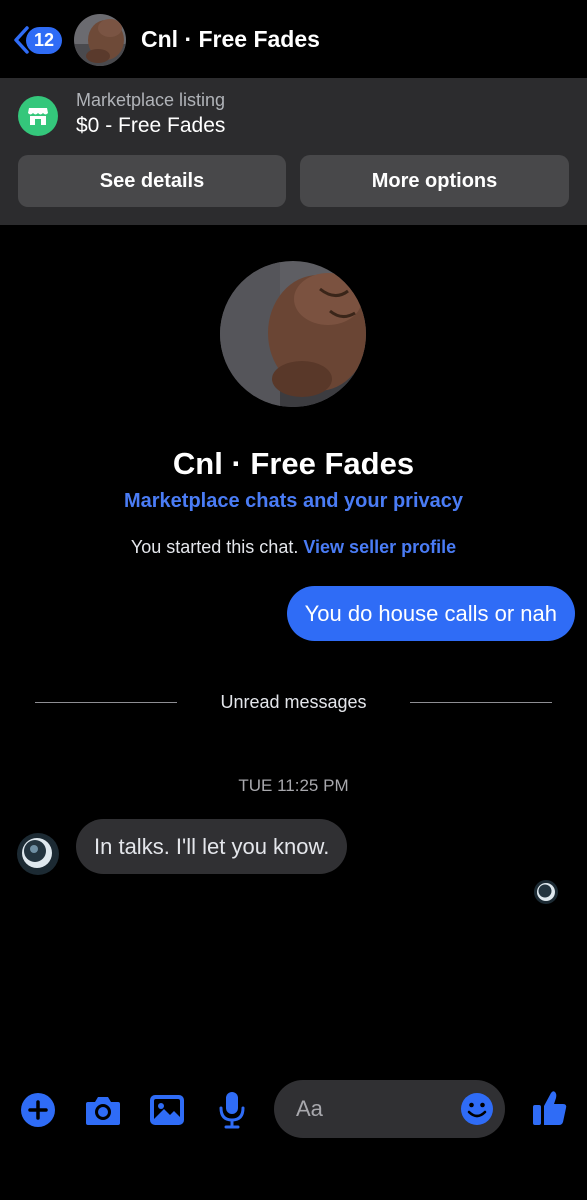  I want to click on seen-receipt-avatar, so click(546, 892).